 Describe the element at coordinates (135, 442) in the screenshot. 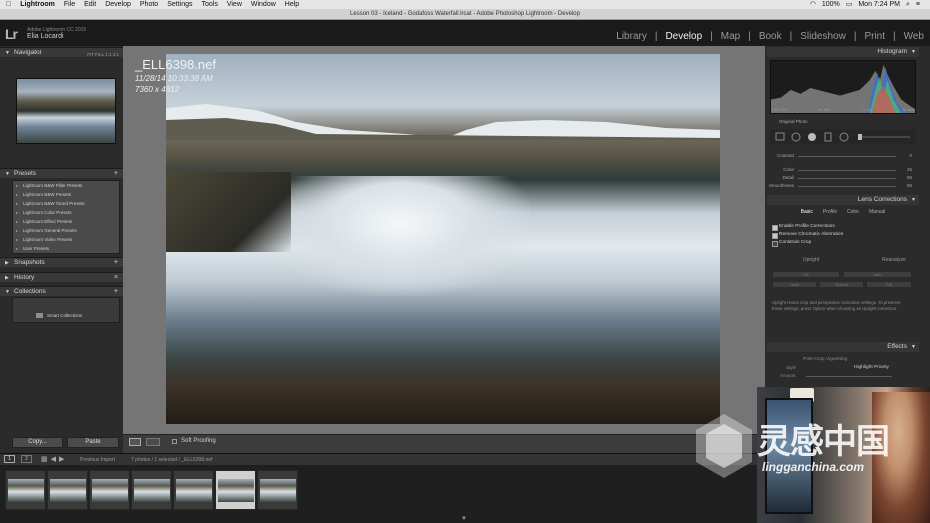

I see `loupe-view-icon` at that location.